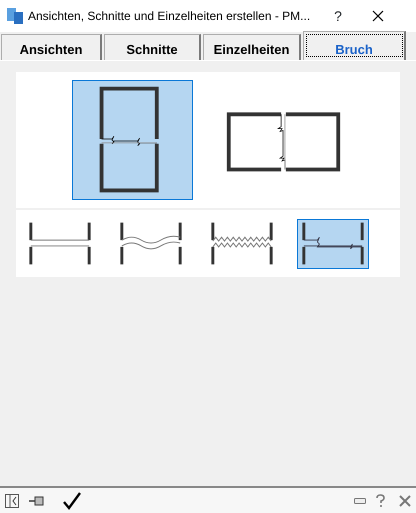 This screenshot has height=513, width=416. Describe the element at coordinates (152, 47) in the screenshot. I see `tab: Schnitte` at that location.